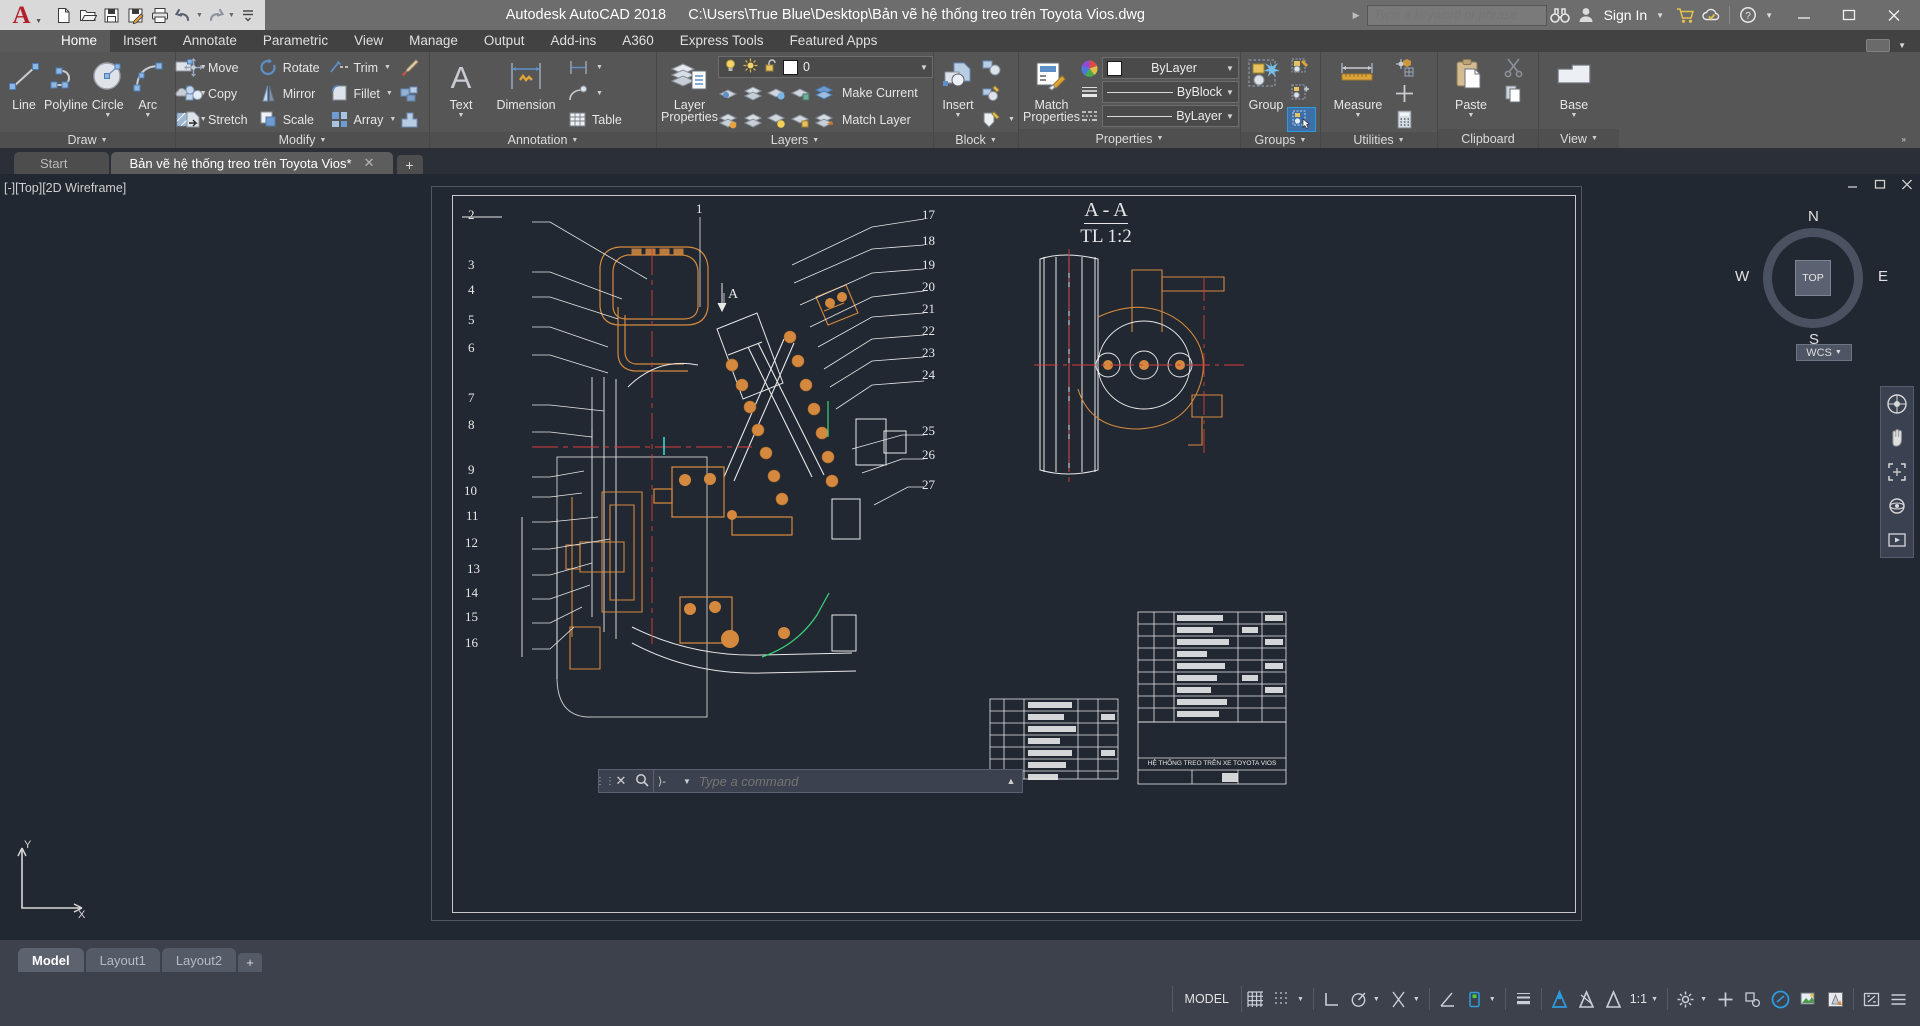 This screenshot has height=1026, width=1920. Describe the element at coordinates (801, 93) in the screenshot. I see `layer-lock-icon` at that location.